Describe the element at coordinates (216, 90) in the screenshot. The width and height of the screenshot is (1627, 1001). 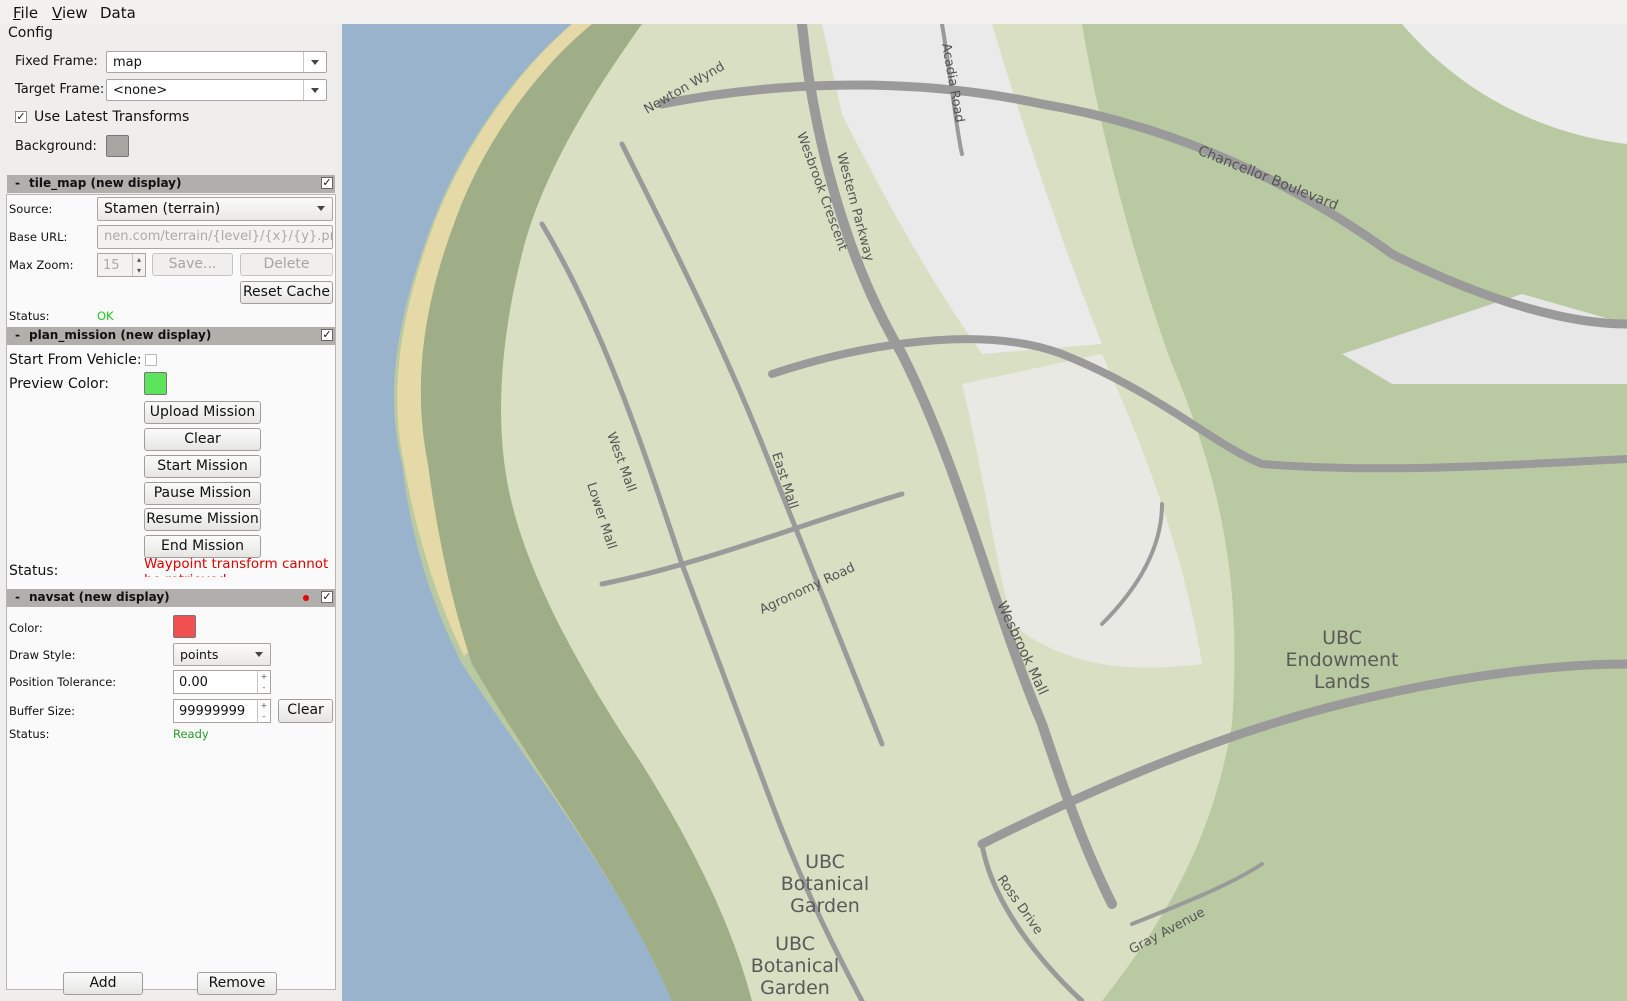
I see `target-frame-combo: <none>` at that location.